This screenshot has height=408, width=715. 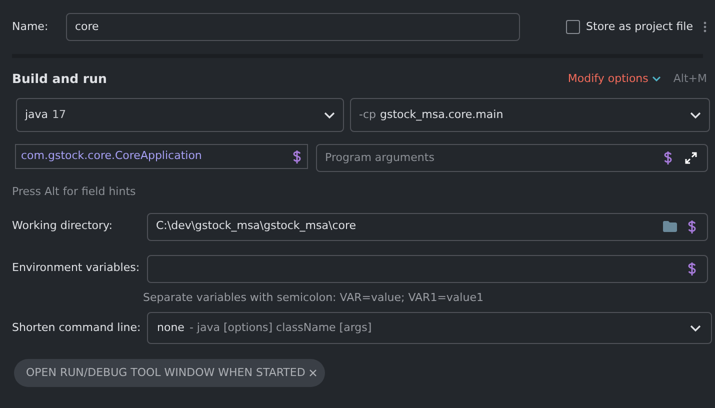 What do you see at coordinates (691, 158) in the screenshot?
I see `expand-icon` at bounding box center [691, 158].